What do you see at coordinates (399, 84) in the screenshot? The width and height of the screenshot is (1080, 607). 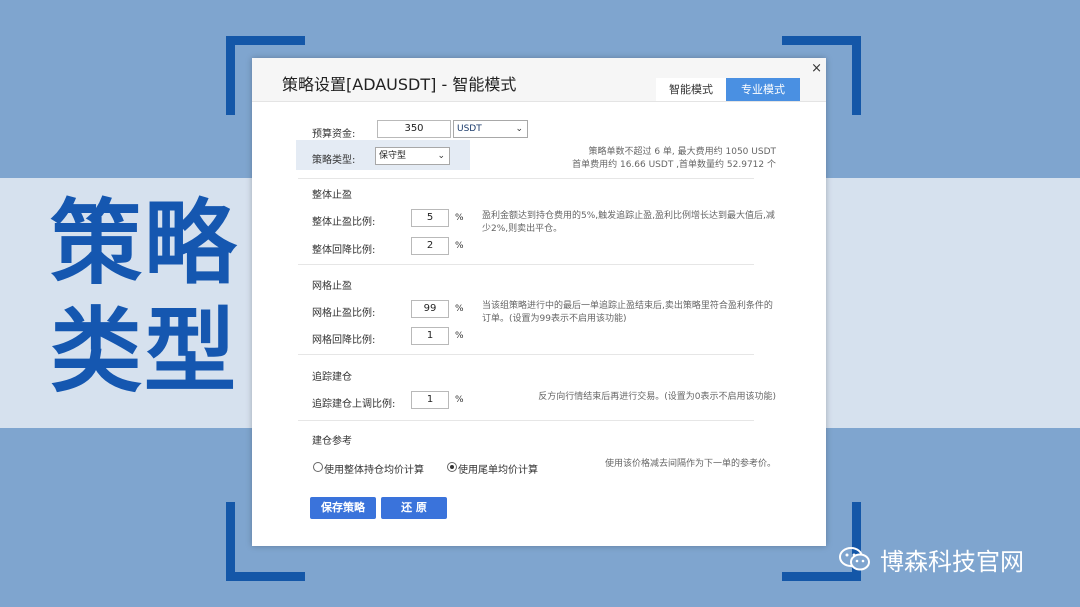 I see `dialog-title: 策略设置[ADAUSDT] - 智能模式` at bounding box center [399, 84].